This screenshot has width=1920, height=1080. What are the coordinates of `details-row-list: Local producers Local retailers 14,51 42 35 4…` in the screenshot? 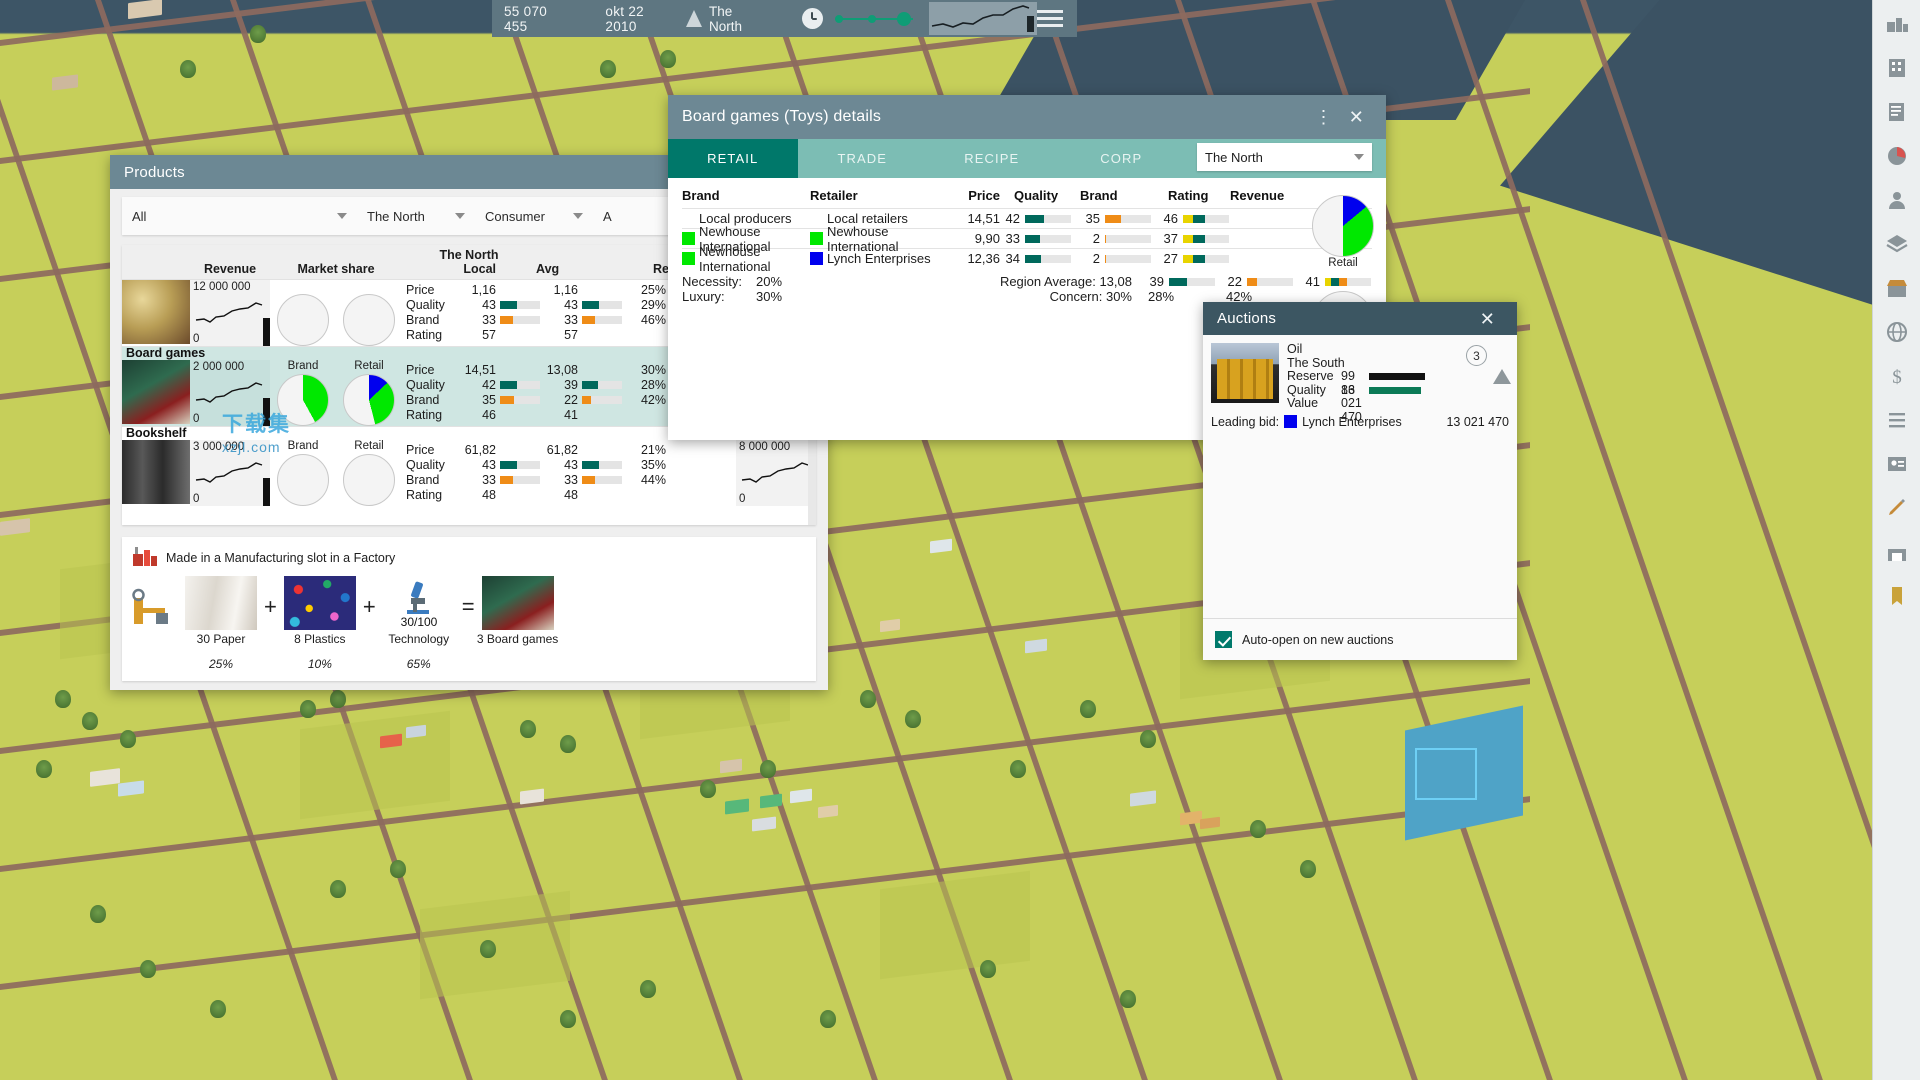 It's located at (1027, 241).